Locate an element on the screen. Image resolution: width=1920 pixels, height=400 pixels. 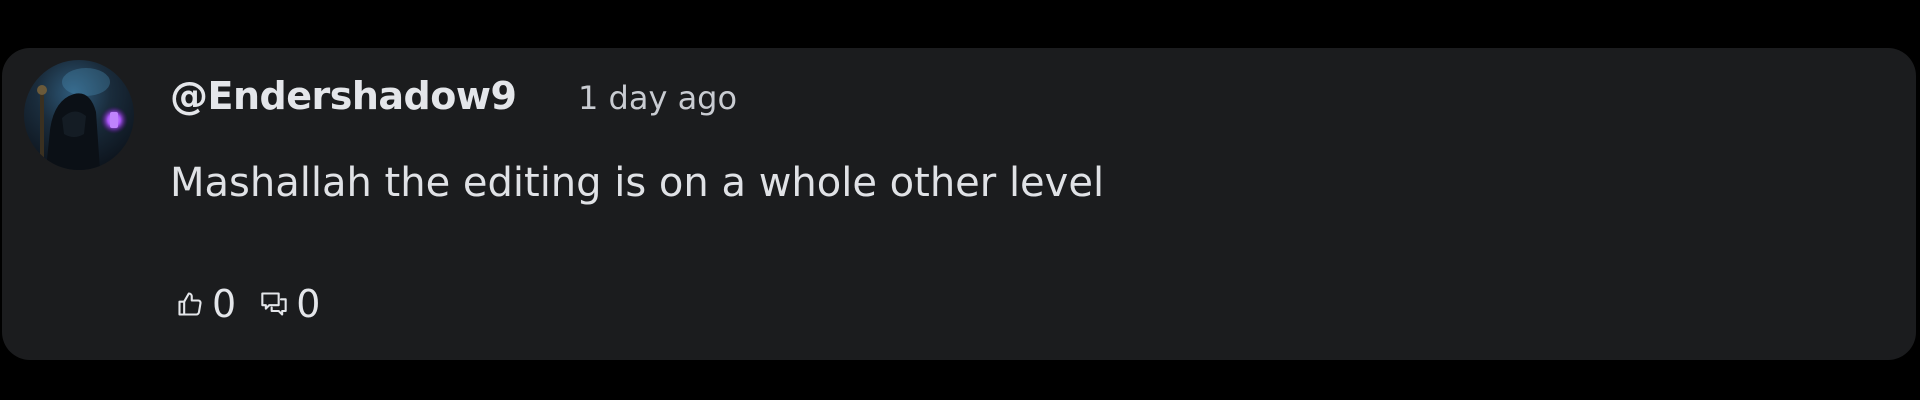
like-count: 0 is located at coordinates (224, 304).